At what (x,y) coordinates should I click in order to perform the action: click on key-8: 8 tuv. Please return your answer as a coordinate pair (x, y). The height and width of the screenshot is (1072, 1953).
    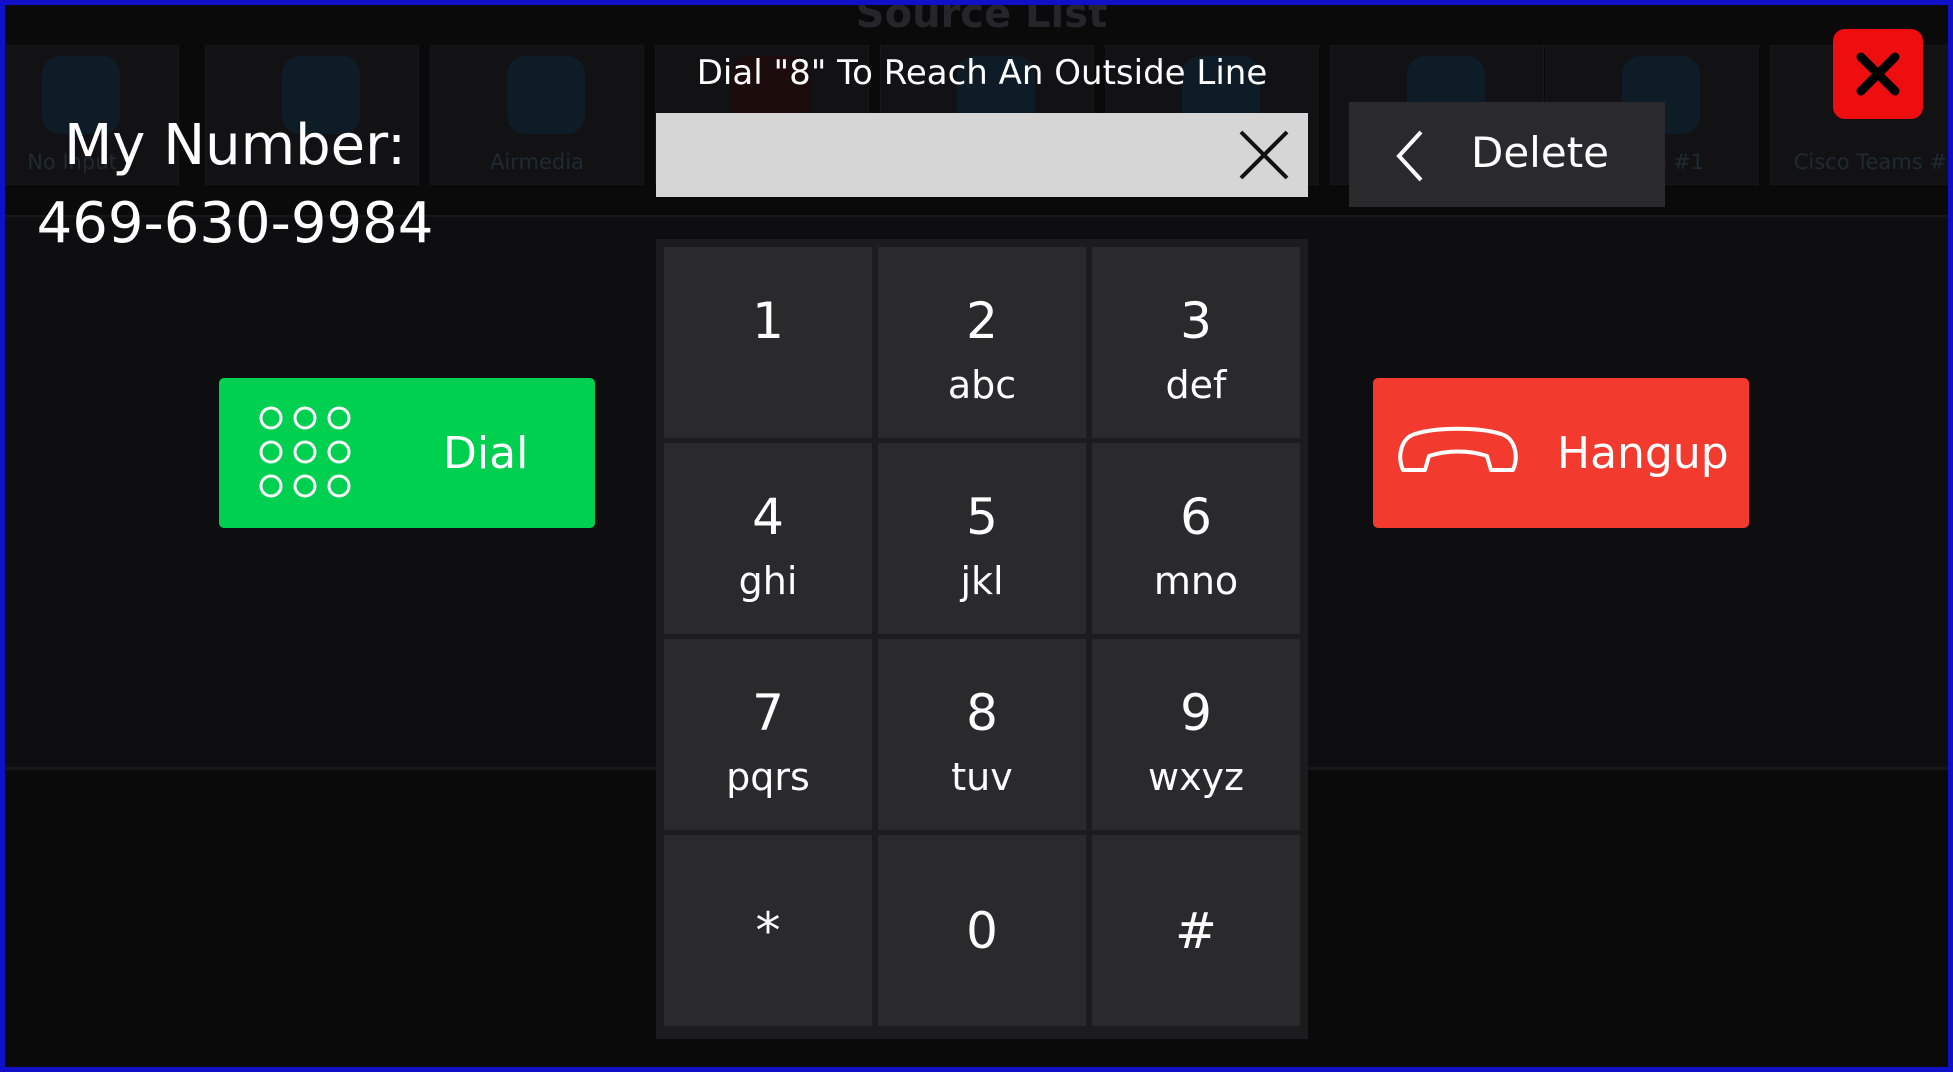
    Looking at the image, I should click on (982, 734).